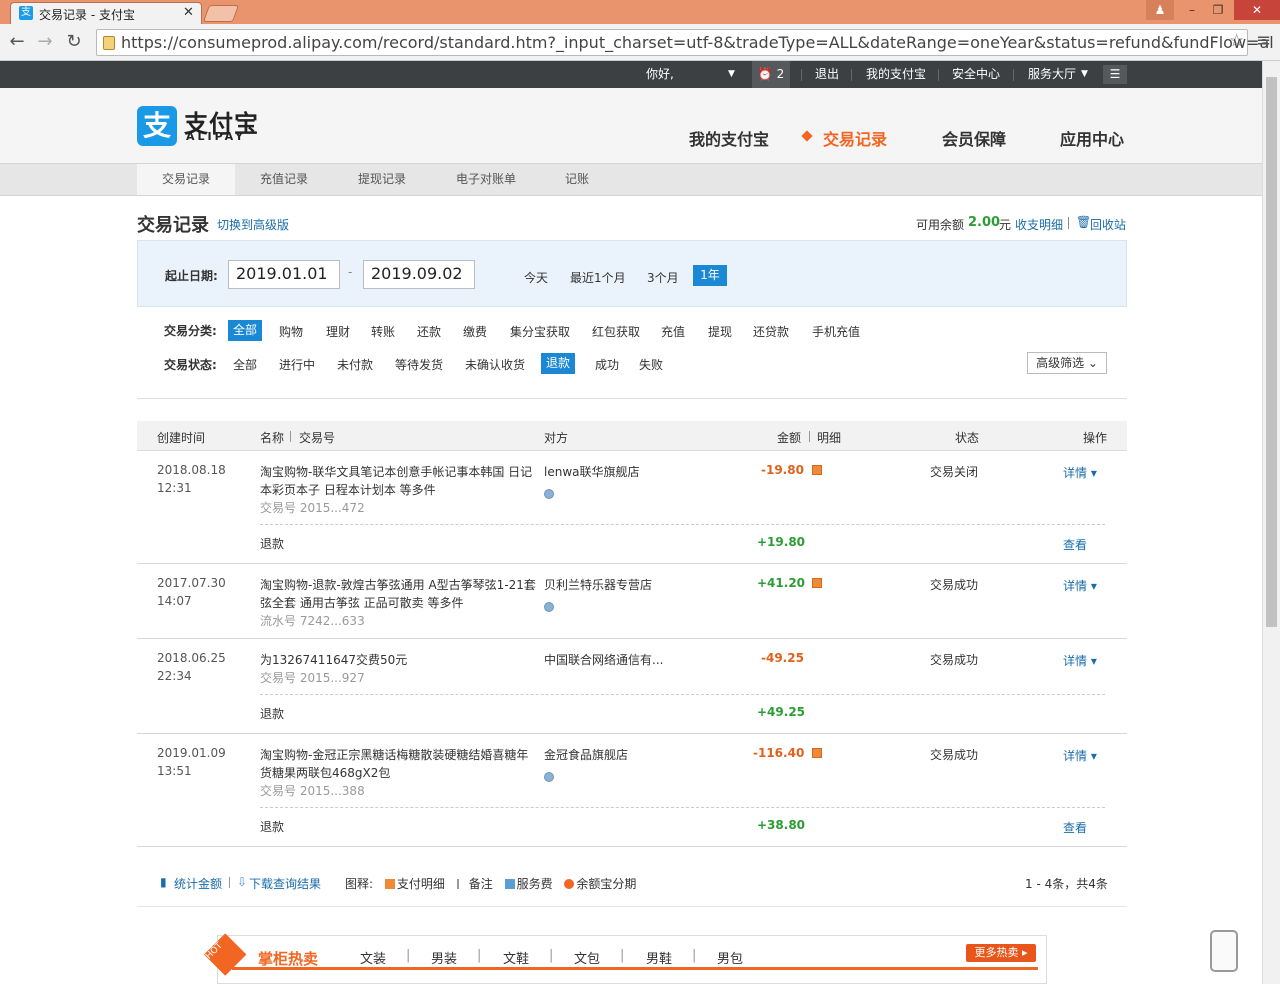  I want to click on row-name-line2: 货糖果两联包468gX2包, so click(325, 772).